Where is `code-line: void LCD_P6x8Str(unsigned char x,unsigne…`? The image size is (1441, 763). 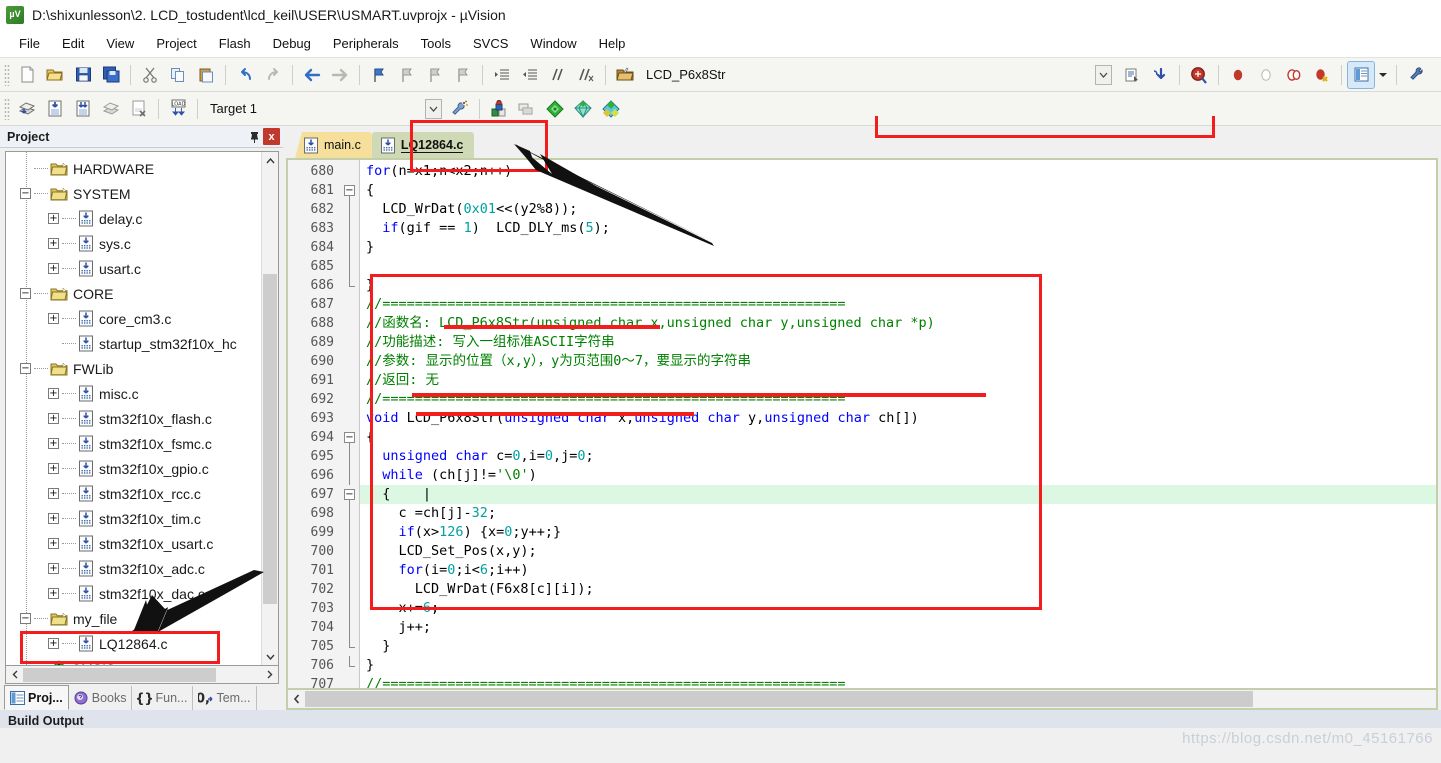
code-line: void LCD_P6x8Str(unsigned char x,unsigne… is located at coordinates (898, 418).